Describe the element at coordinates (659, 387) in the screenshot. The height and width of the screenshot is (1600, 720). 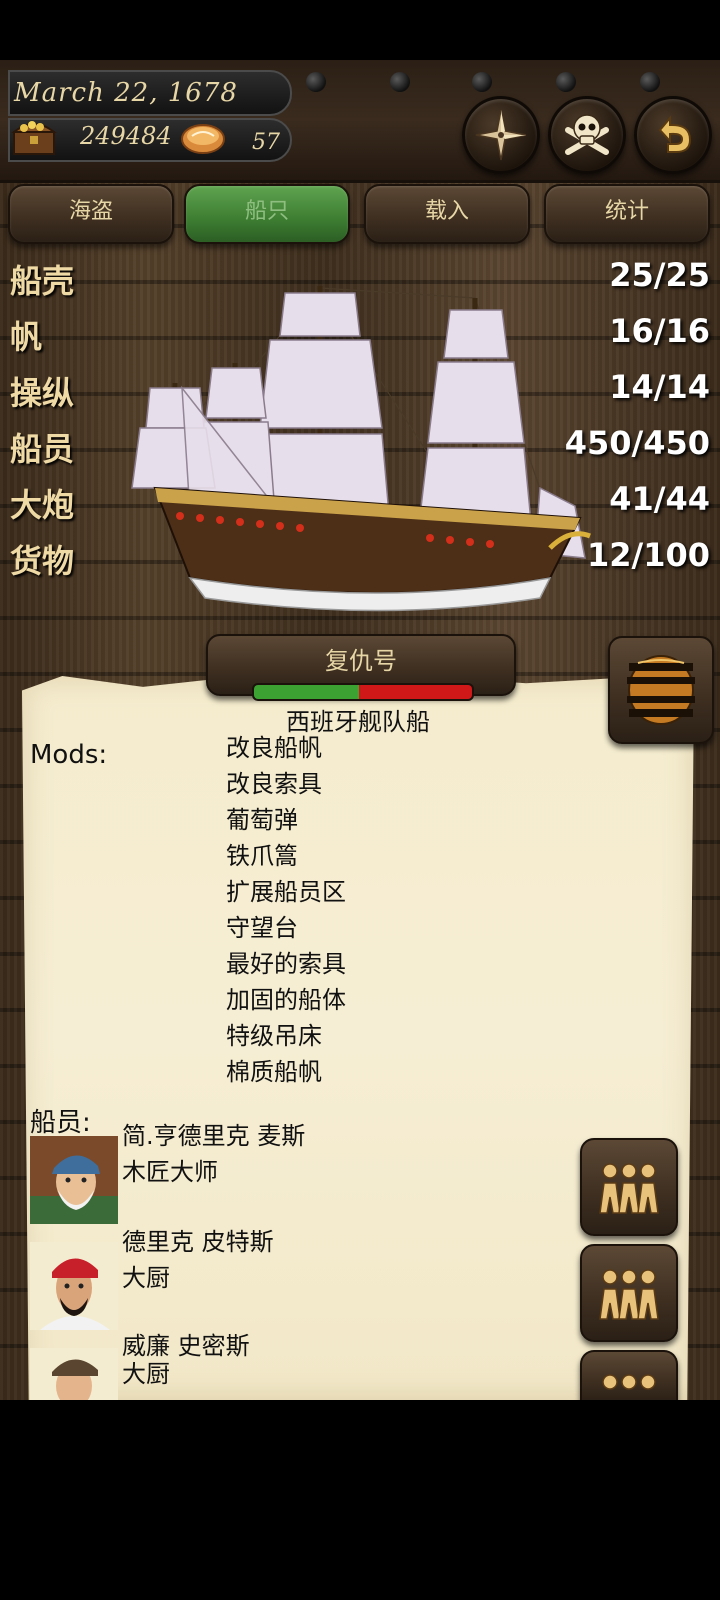
I see `stat-value-handling: 14/14` at that location.